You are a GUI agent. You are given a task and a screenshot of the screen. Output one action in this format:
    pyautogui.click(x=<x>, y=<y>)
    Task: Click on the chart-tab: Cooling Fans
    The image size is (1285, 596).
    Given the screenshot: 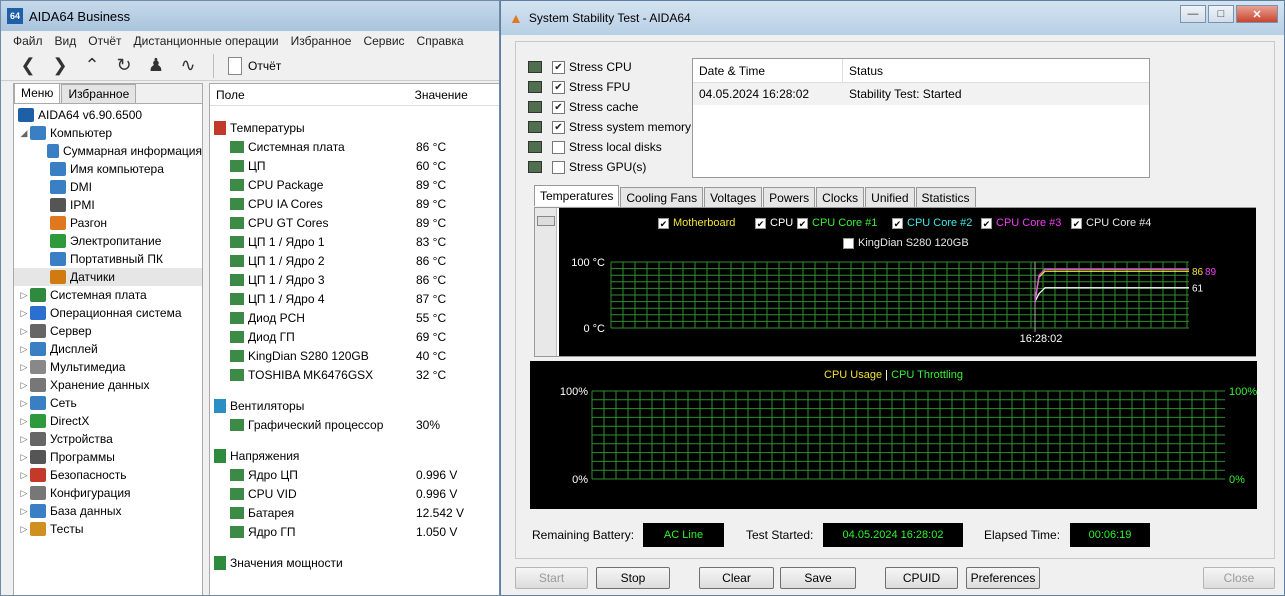 What is the action you would take?
    pyautogui.click(x=662, y=197)
    